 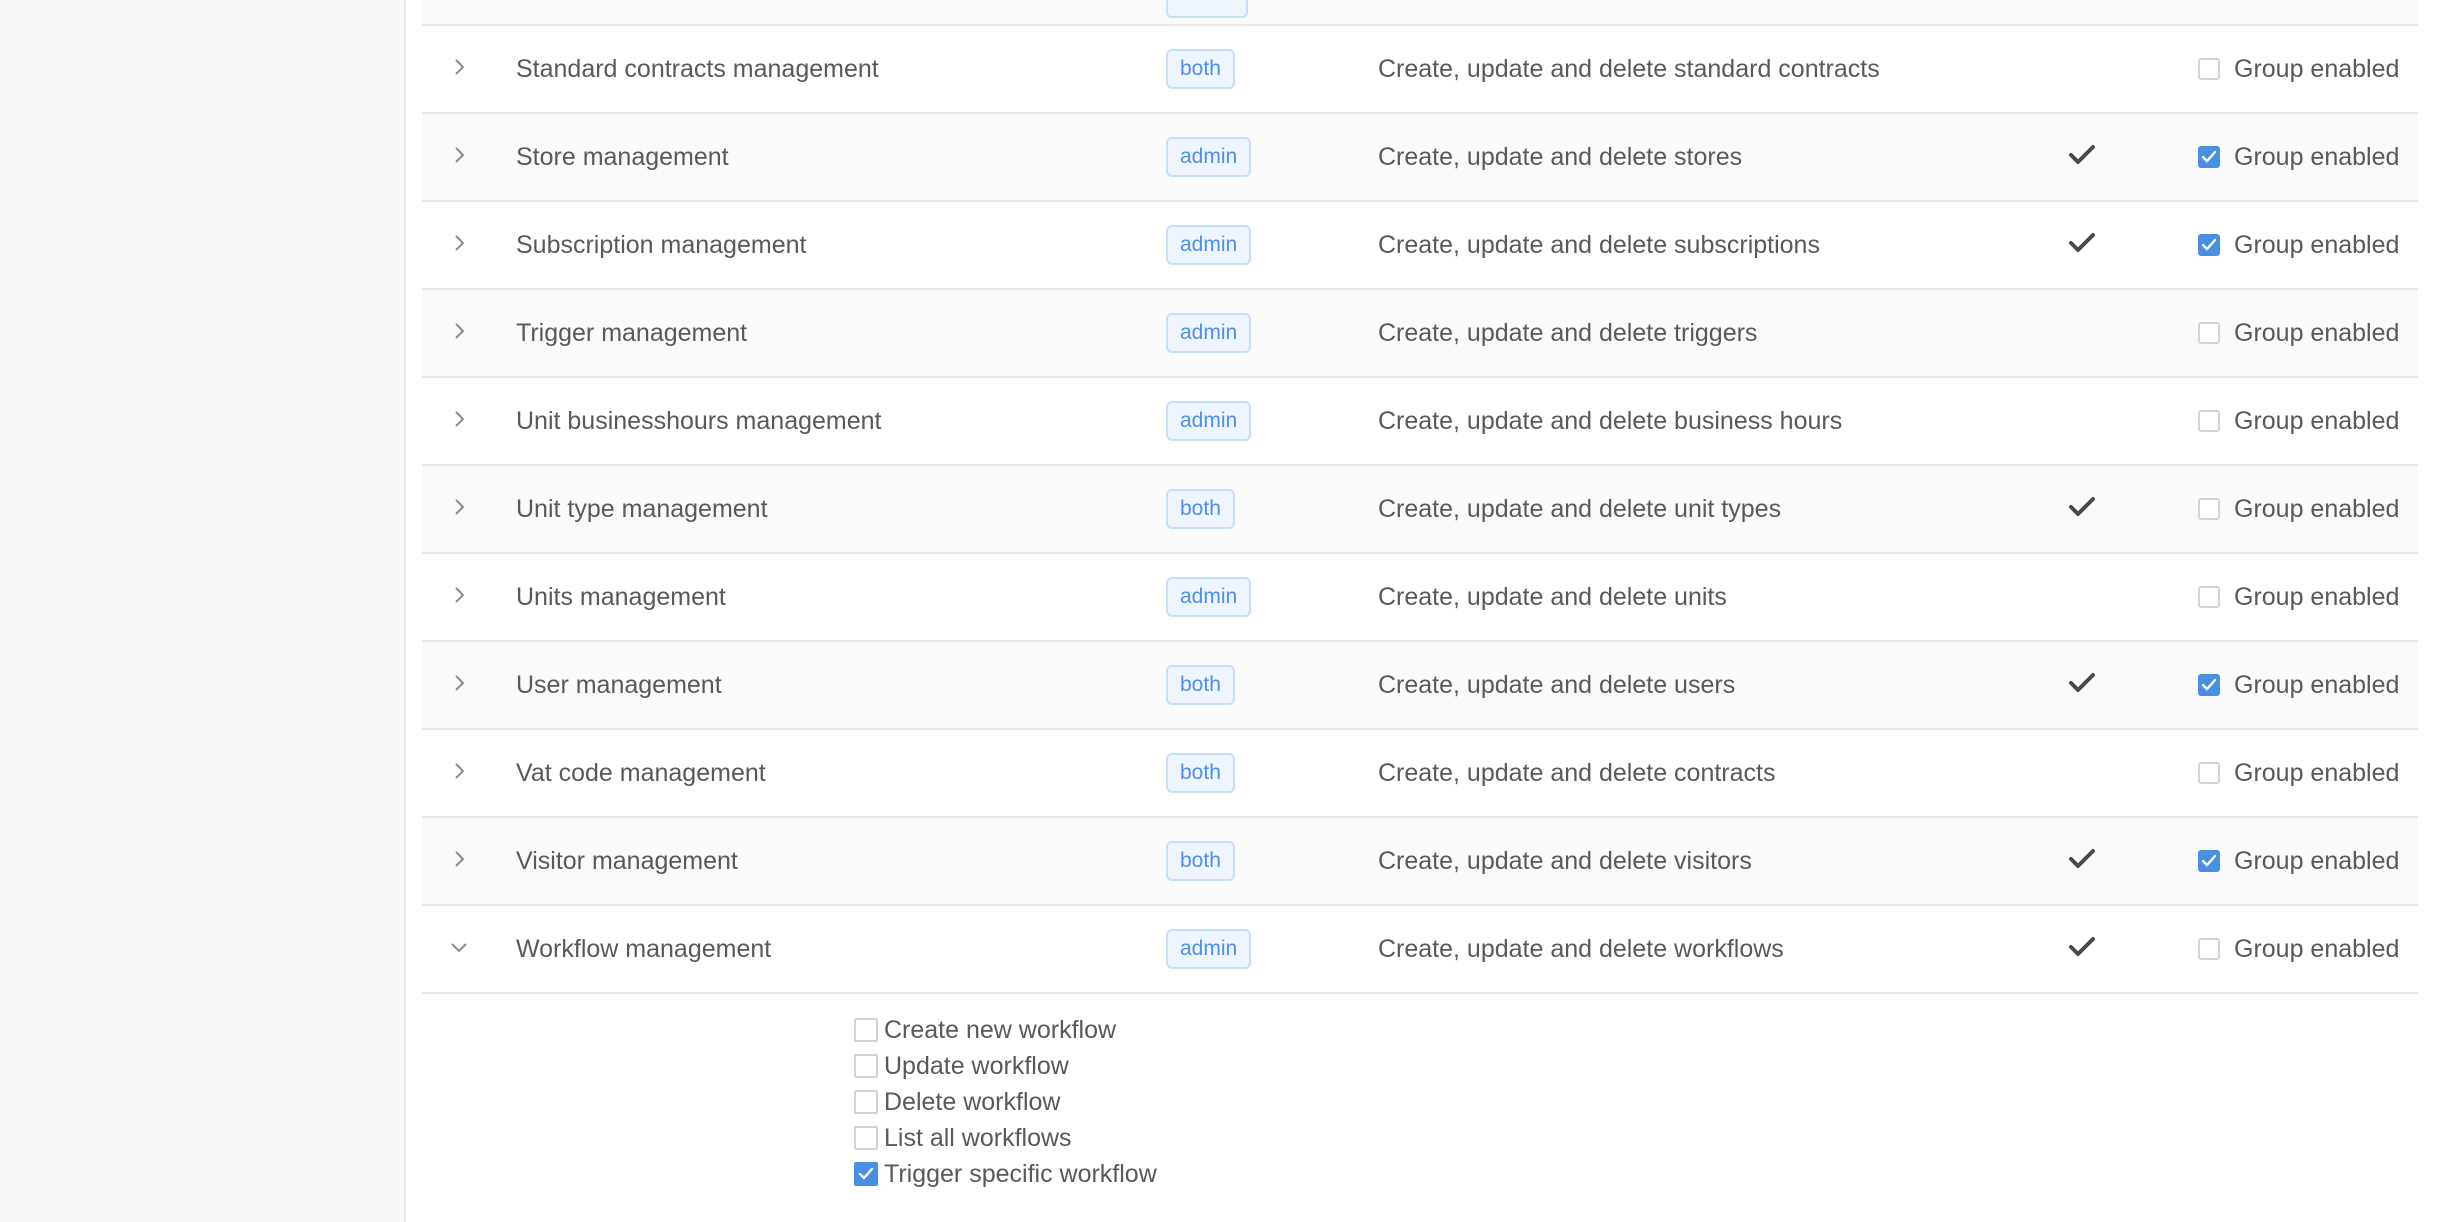 I want to click on module-description: Create, update and delete stores, so click(x=1560, y=156).